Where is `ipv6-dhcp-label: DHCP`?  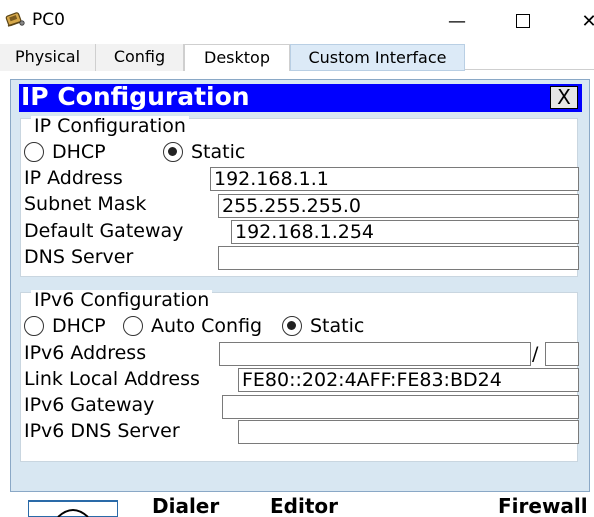
ipv6-dhcp-label: DHCP is located at coordinates (79, 326).